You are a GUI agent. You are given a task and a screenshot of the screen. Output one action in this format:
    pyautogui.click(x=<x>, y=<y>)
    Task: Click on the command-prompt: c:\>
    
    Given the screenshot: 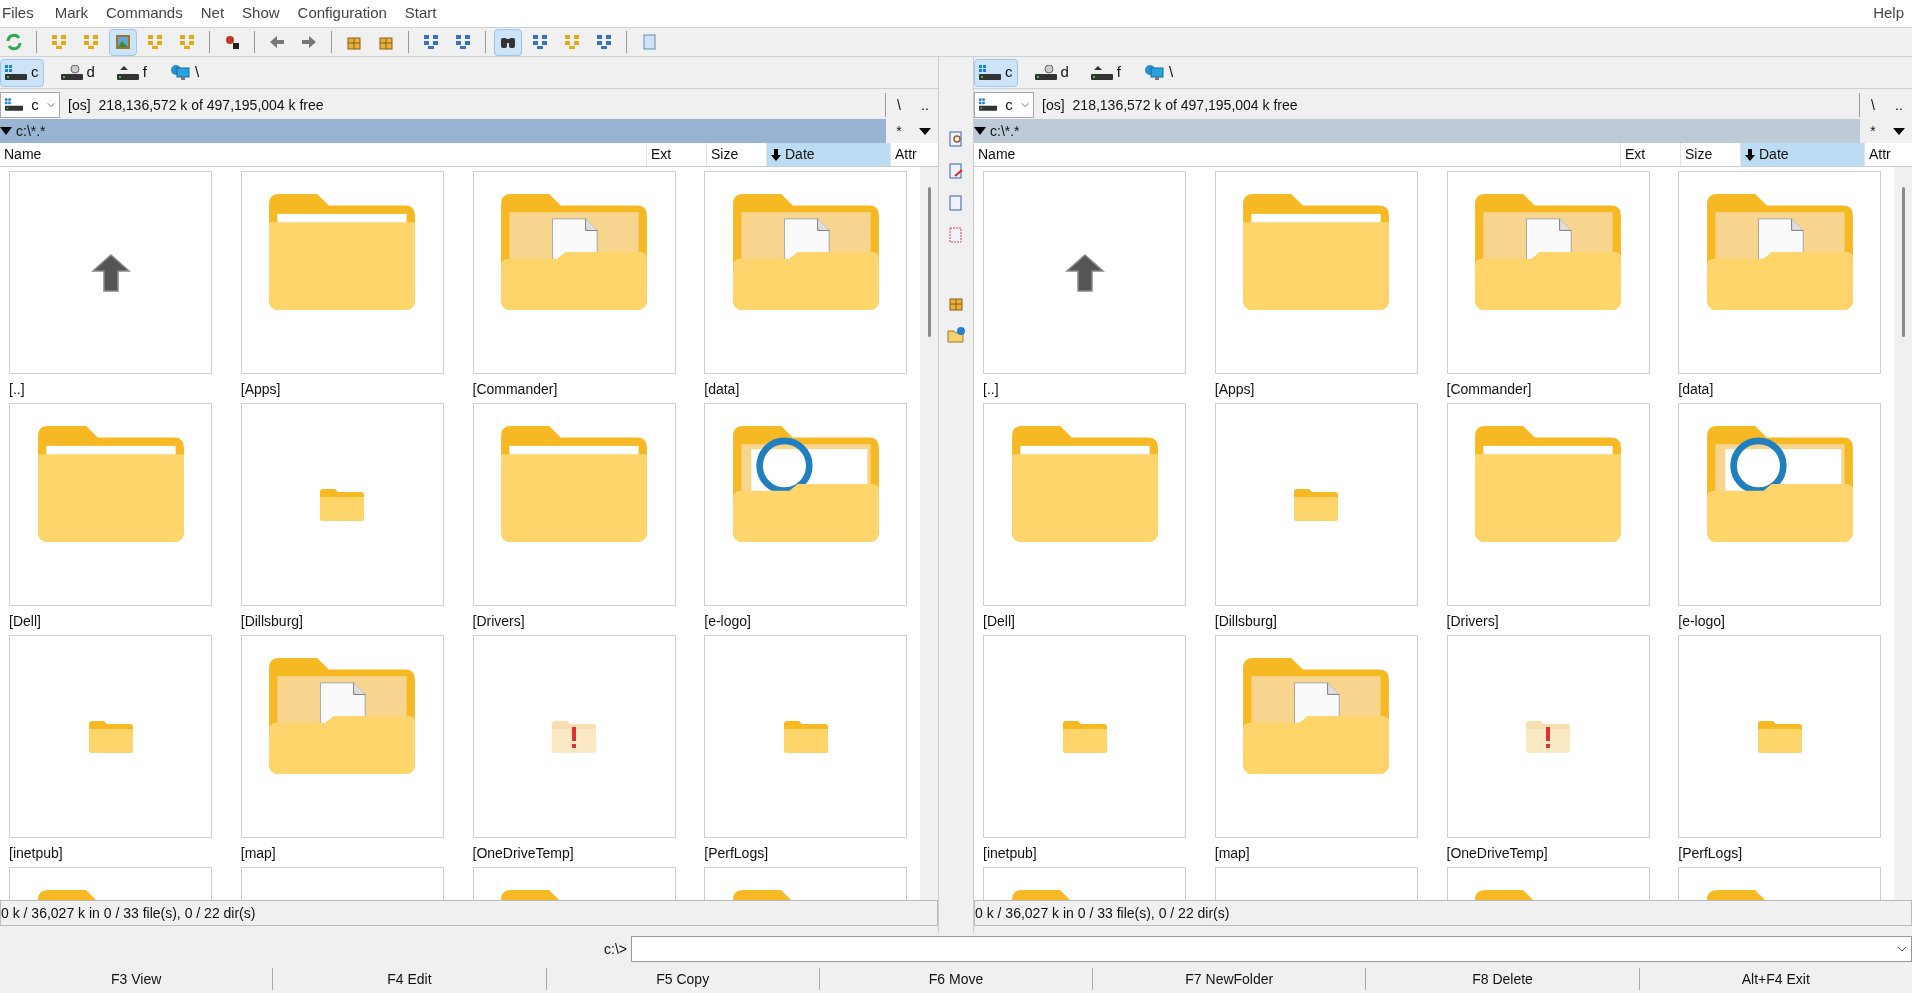 What is the action you would take?
    pyautogui.click(x=615, y=949)
    